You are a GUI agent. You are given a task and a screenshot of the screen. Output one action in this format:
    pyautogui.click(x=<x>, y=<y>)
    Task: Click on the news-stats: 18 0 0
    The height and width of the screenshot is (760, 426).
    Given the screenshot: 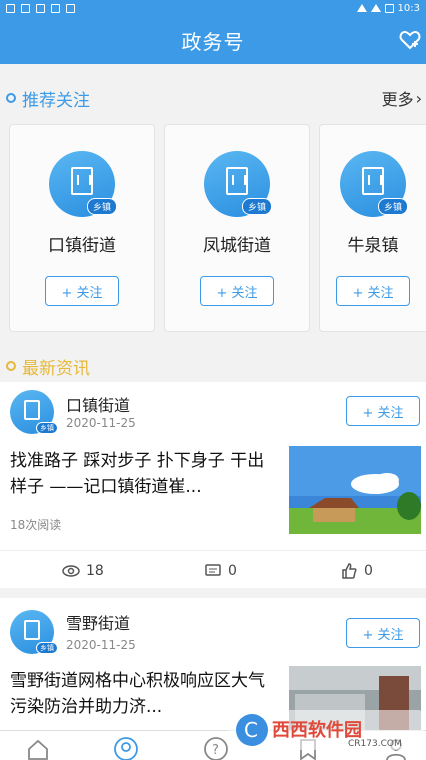 What is the action you would take?
    pyautogui.click(x=213, y=570)
    